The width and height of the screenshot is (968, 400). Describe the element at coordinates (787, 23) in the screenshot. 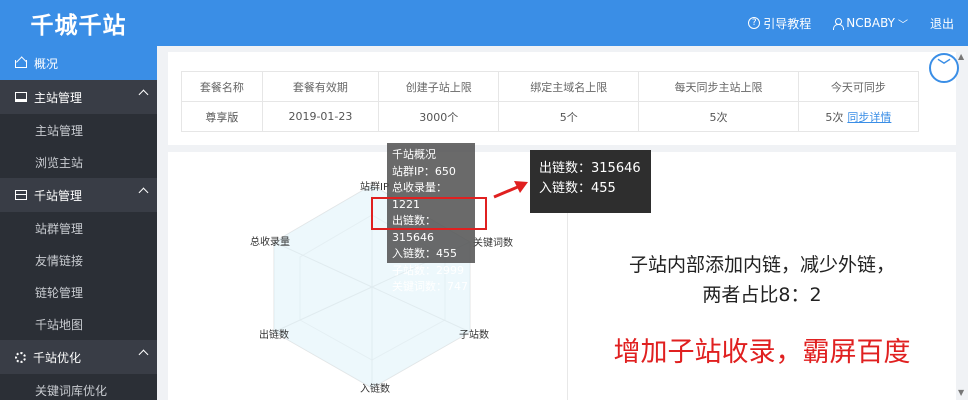

I see `guide-label: 引导教程` at that location.